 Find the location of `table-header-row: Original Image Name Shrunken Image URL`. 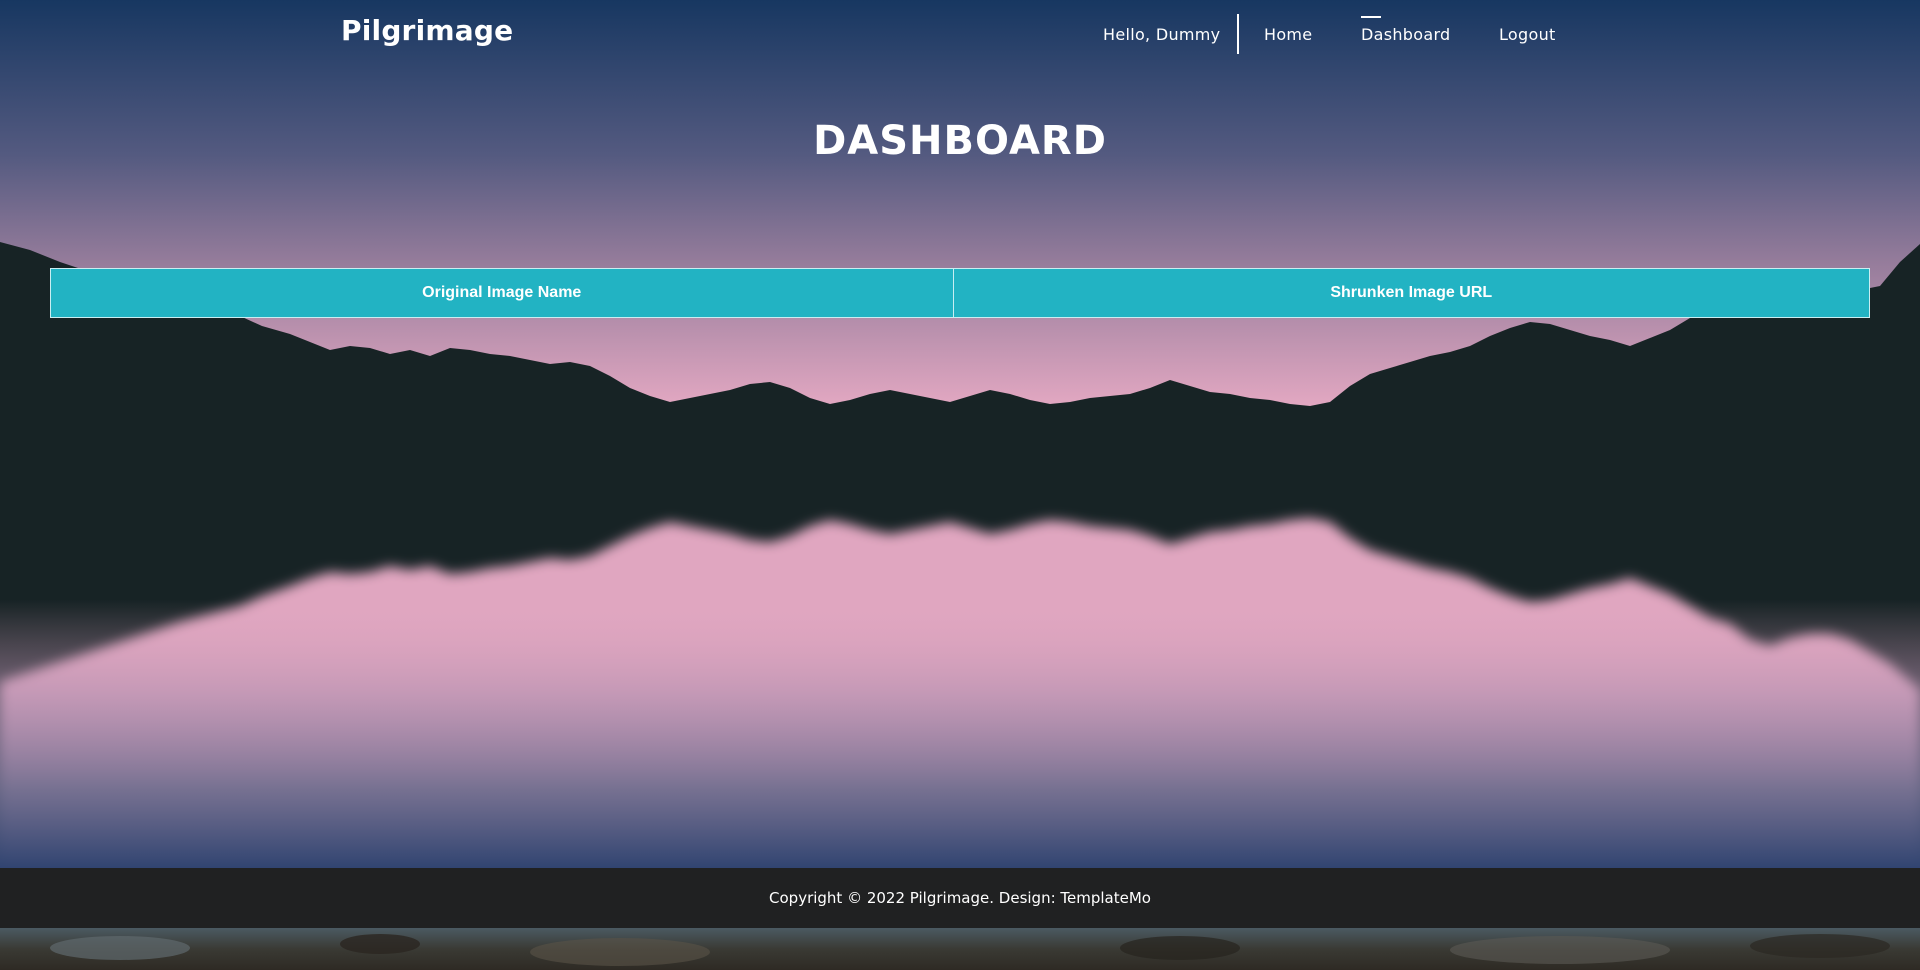

table-header-row: Original Image Name Shrunken Image URL is located at coordinates (960, 293).